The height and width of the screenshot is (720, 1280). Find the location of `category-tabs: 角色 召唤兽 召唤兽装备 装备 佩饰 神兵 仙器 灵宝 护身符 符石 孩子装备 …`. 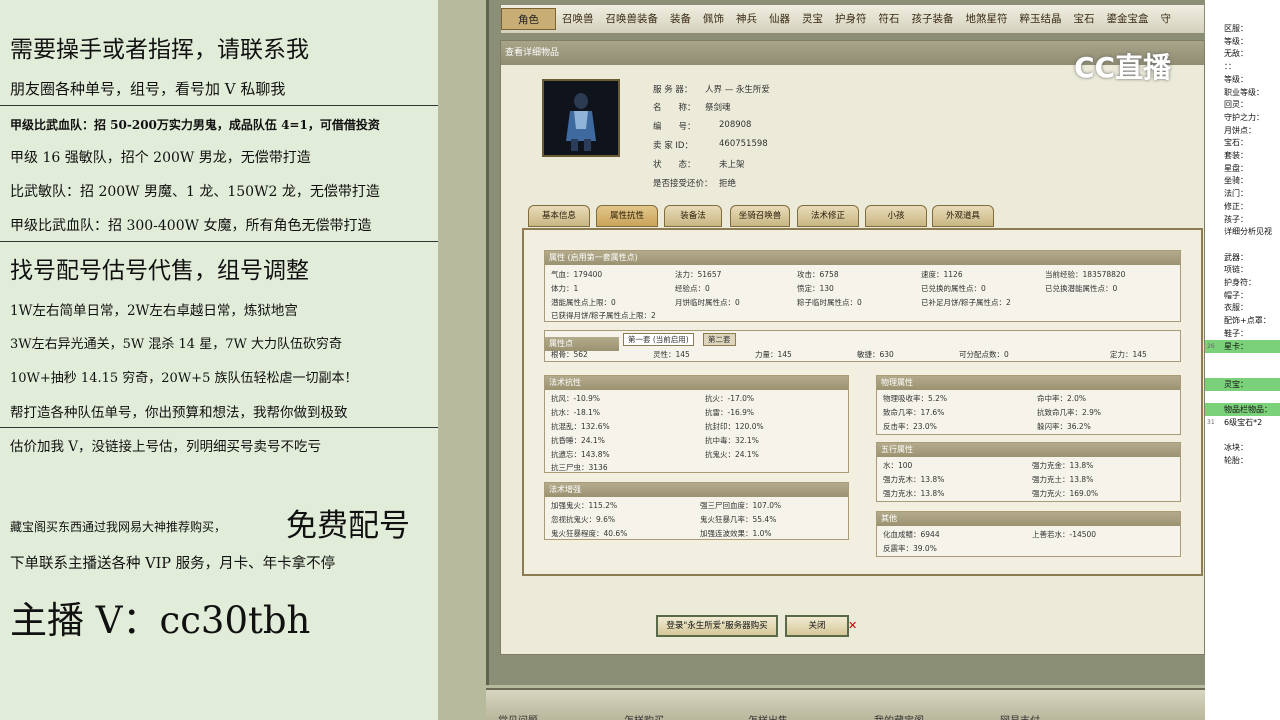

category-tabs: 角色 召唤兽 召唤兽装备 装备 佩饰 神兵 仙器 灵宝 护身符 符石 孩子装备 … is located at coordinates (852, 19).